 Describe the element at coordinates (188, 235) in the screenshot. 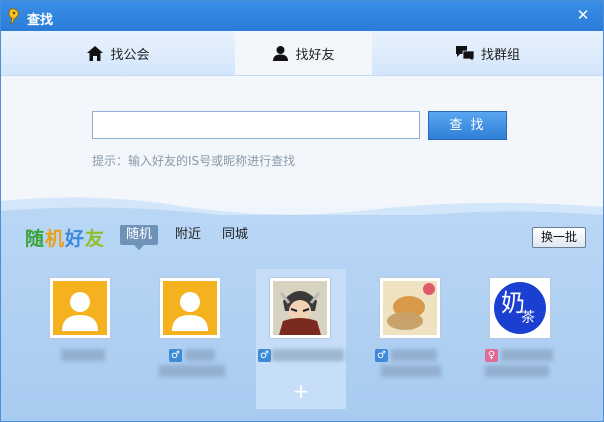

I see `filter-nearby: 附近` at that location.